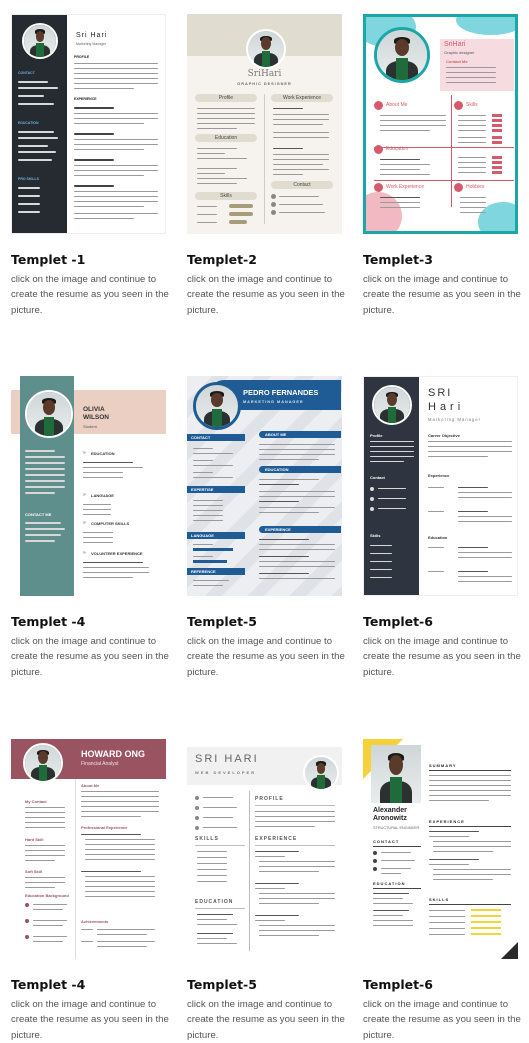 The width and height of the screenshot is (529, 1043). What do you see at coordinates (396, 828) in the screenshot?
I see `preview-role: STRUCTURAL ENGINEER` at bounding box center [396, 828].